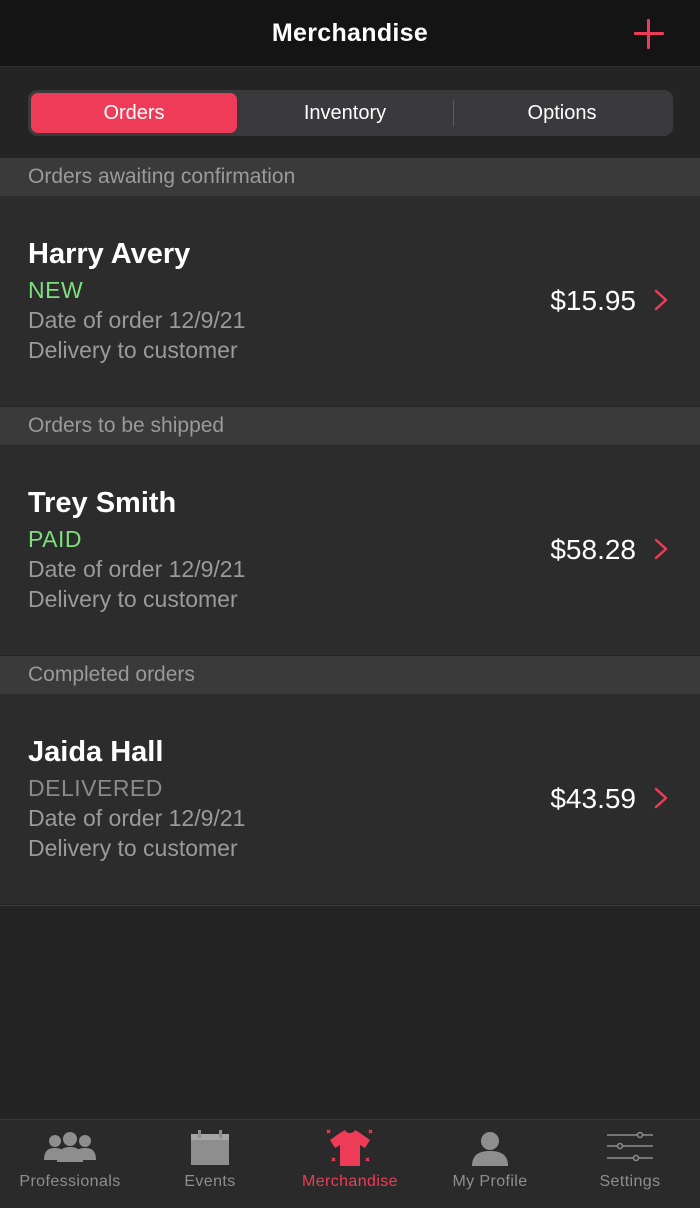  I want to click on calendar-icon, so click(210, 1147).